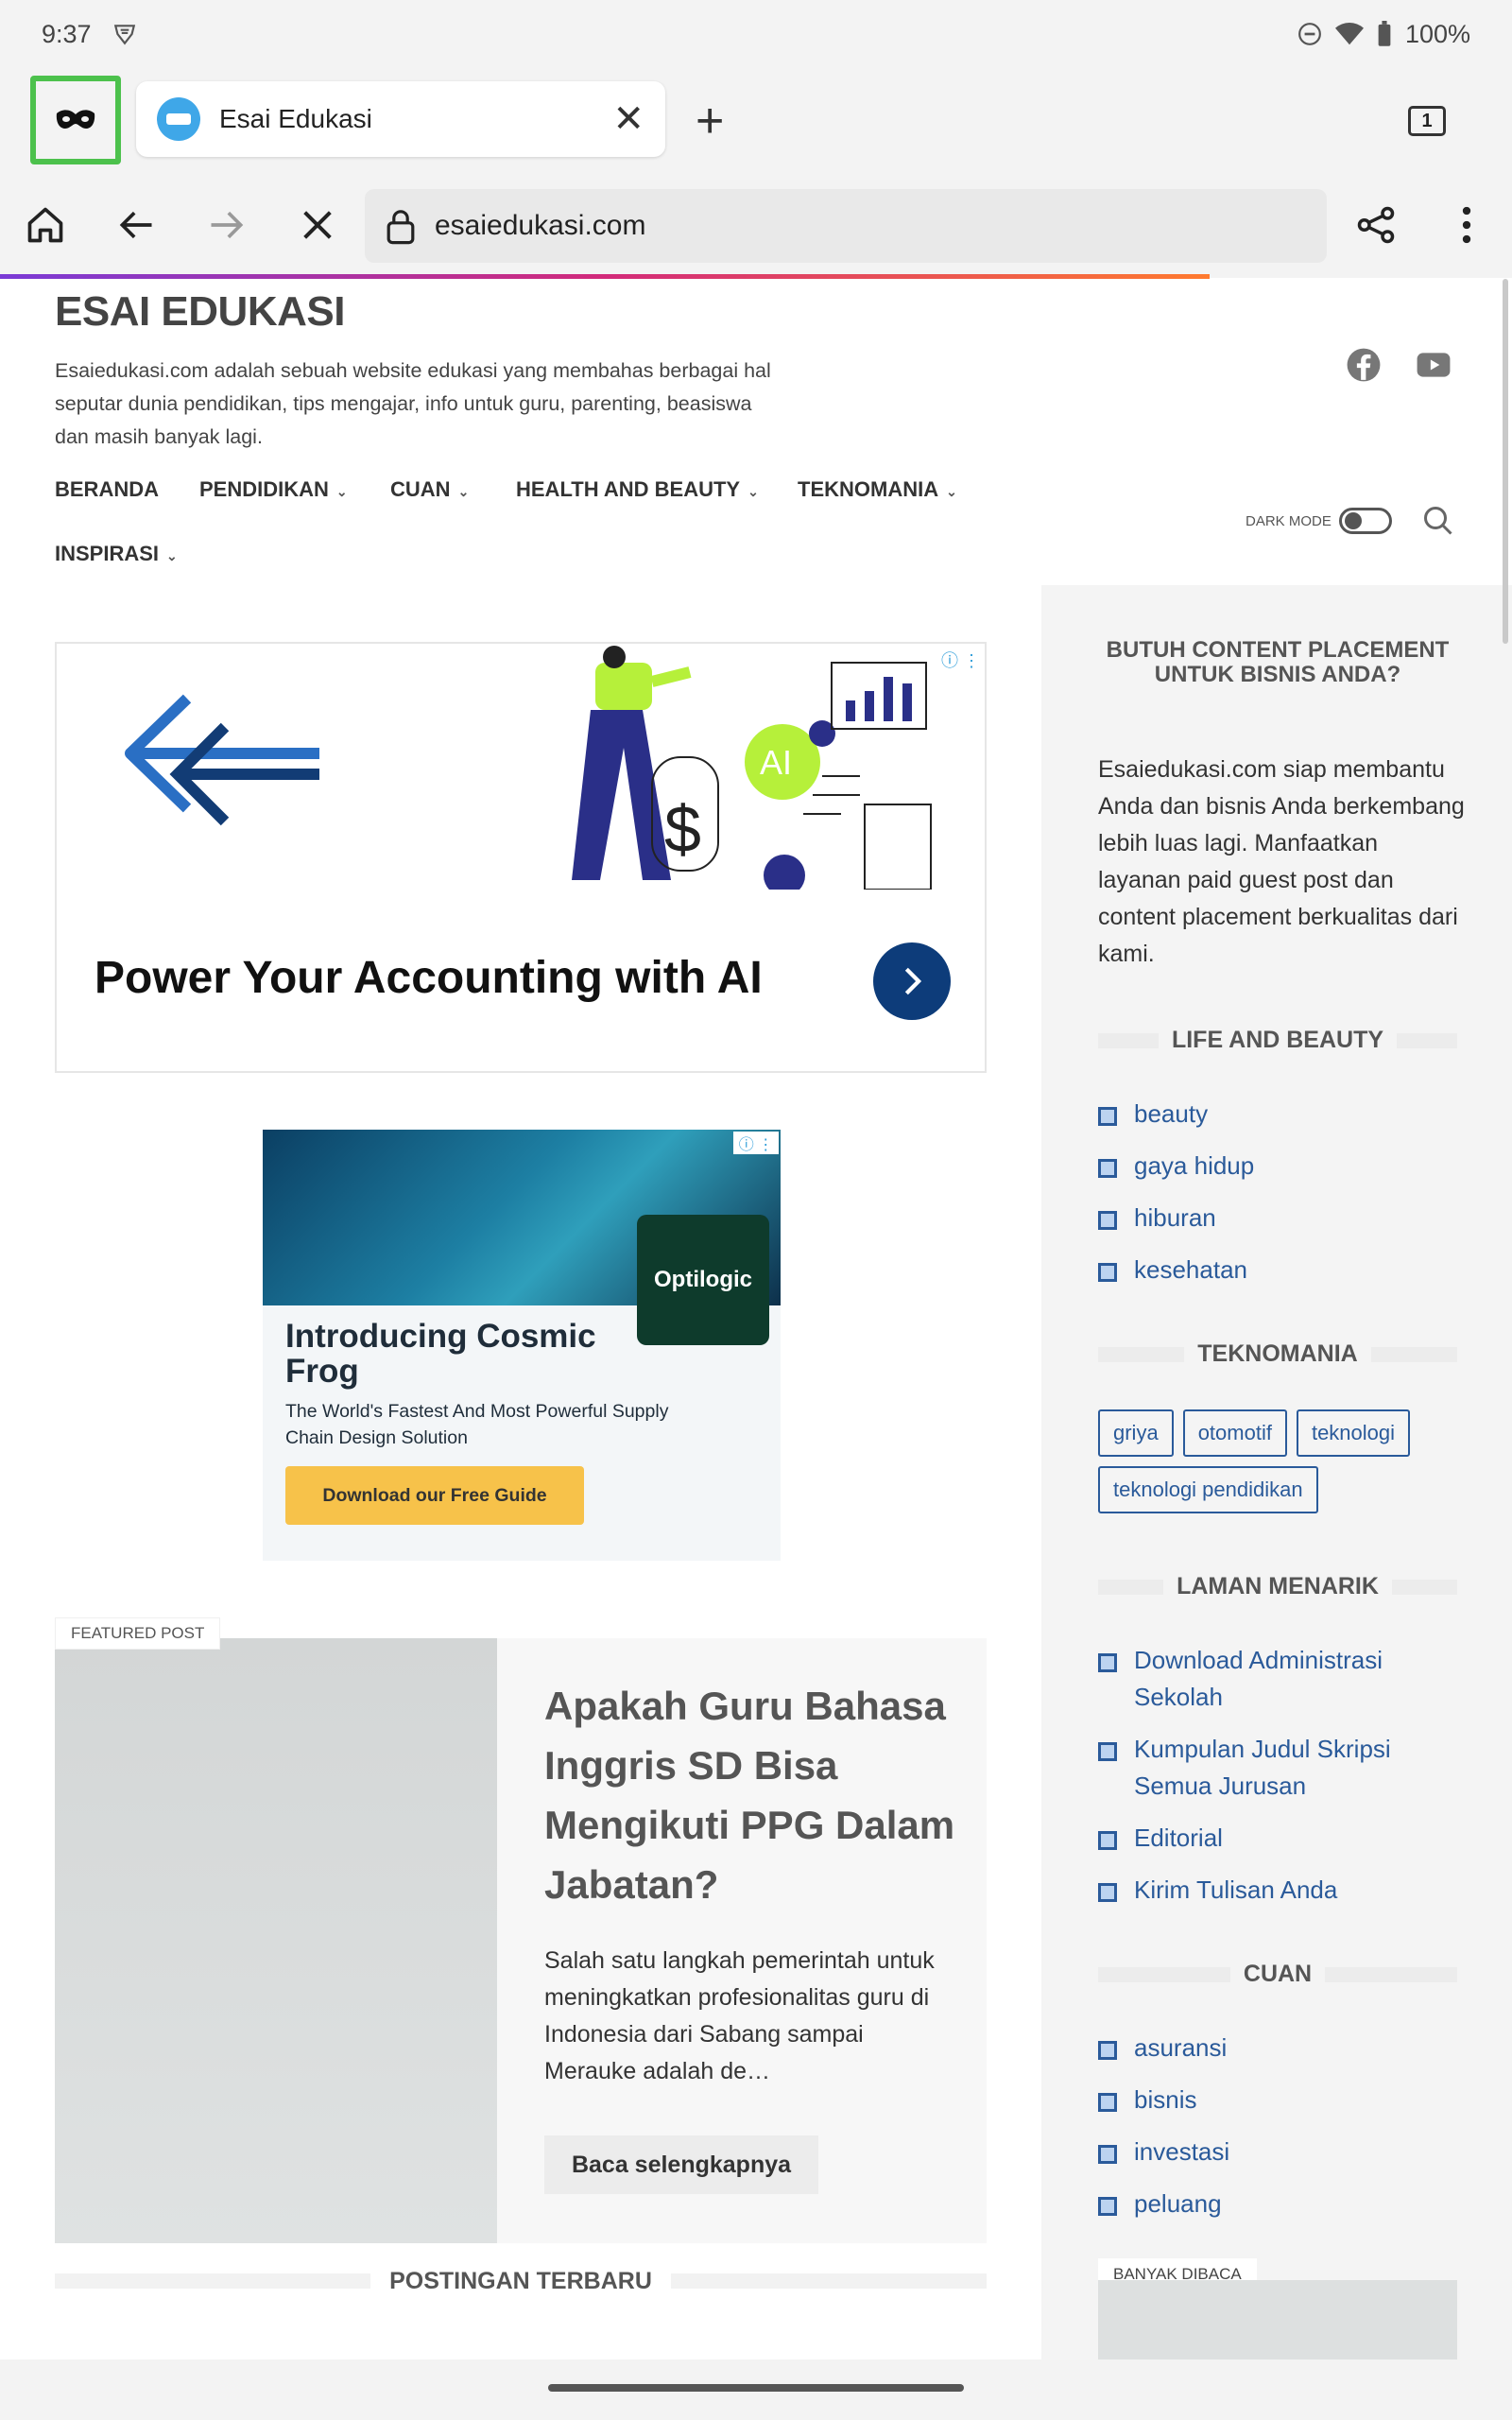 Image resolution: width=1512 pixels, height=2420 pixels. What do you see at coordinates (317, 225) in the screenshot?
I see `stop-loading-icon` at bounding box center [317, 225].